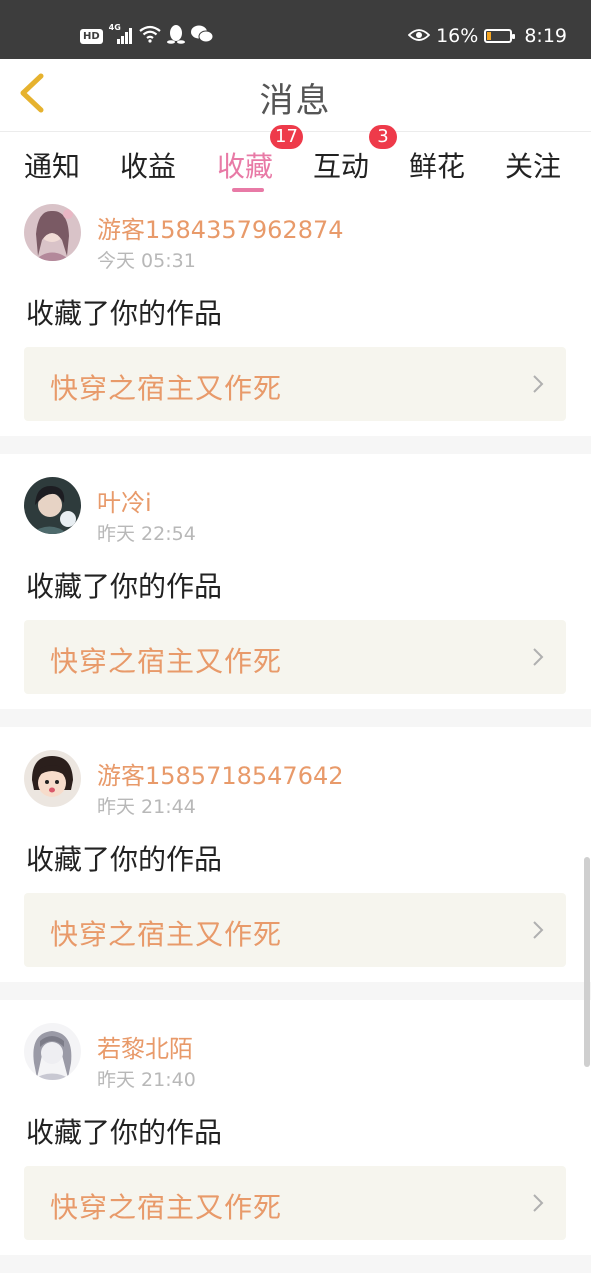  What do you see at coordinates (91, 36) in the screenshot?
I see `hd-icon: HD` at bounding box center [91, 36].